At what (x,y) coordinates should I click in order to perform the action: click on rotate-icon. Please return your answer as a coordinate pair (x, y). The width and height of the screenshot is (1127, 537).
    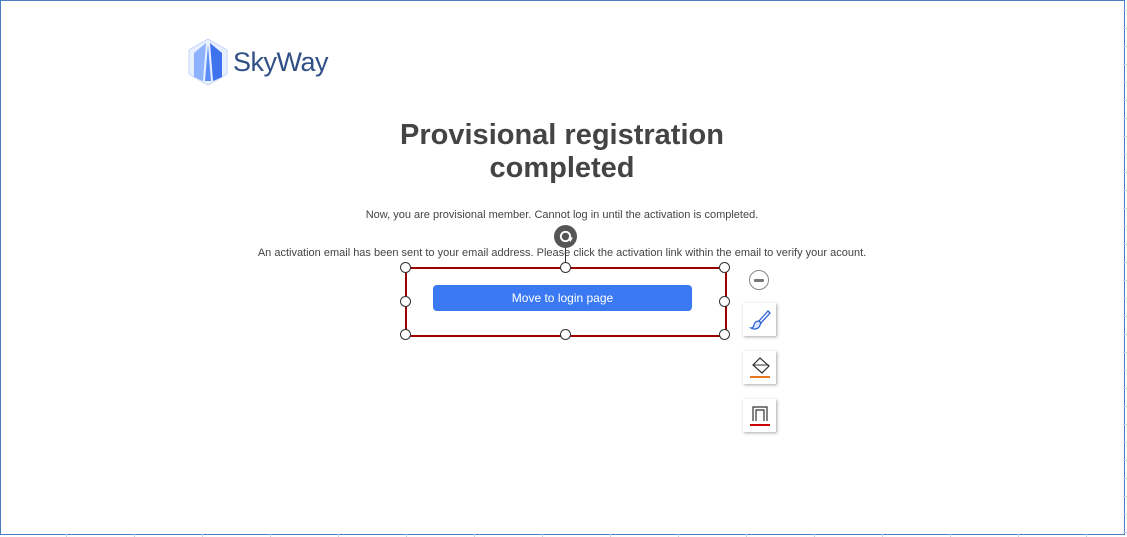
    Looking at the image, I should click on (565, 236).